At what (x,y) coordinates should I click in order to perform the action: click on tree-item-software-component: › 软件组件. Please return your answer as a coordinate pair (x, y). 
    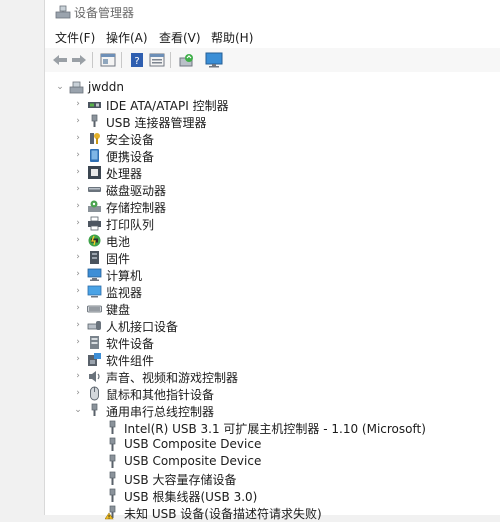
    Looking at the image, I should click on (272, 359).